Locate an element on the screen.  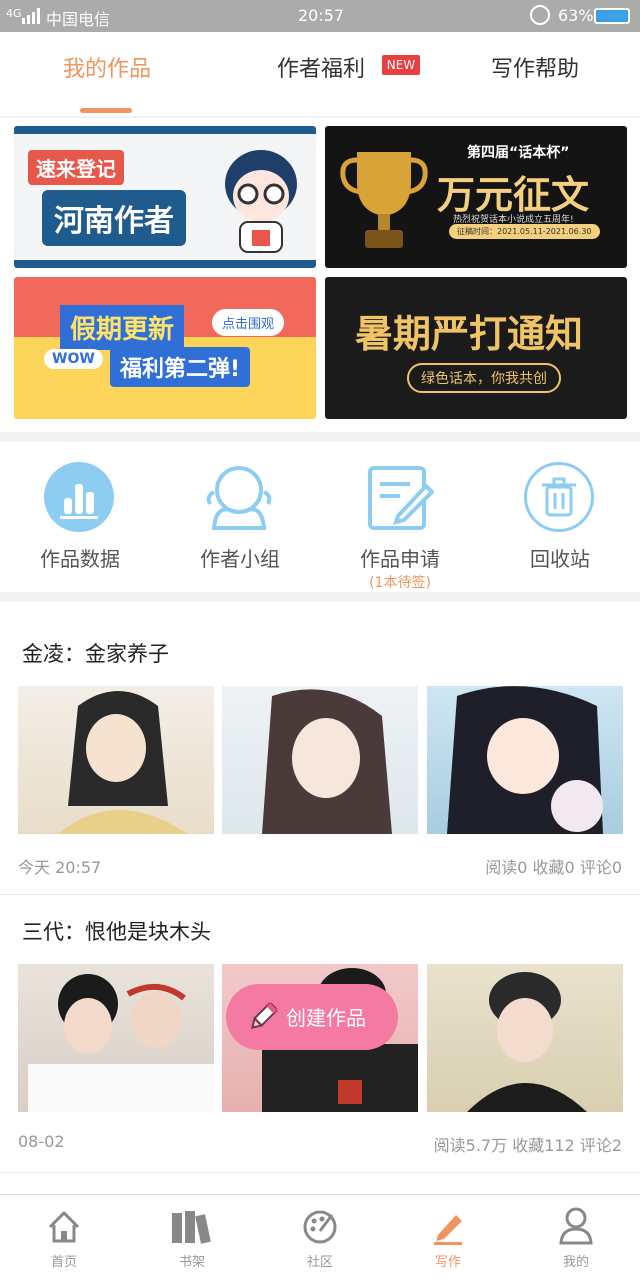
nav-bookshelf: 书架 is located at coordinates (192, 1239).